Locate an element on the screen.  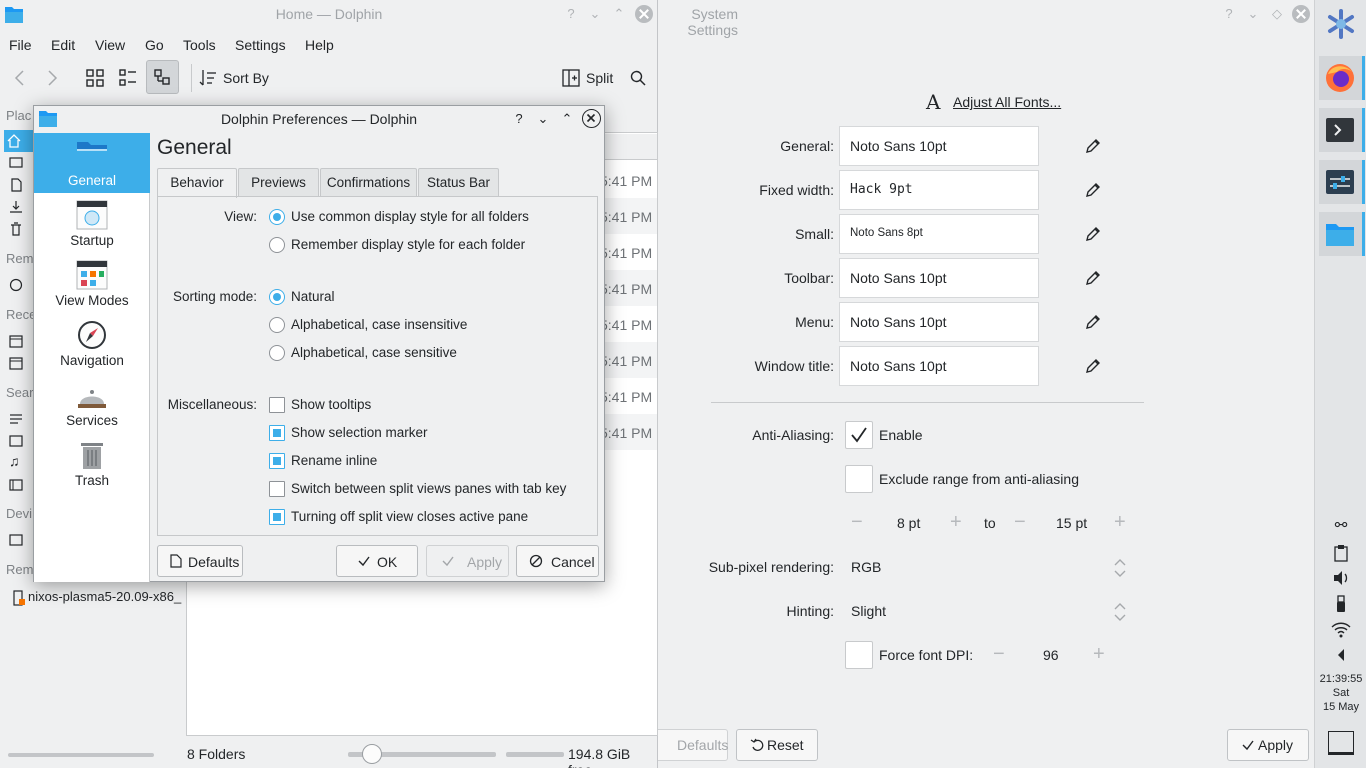
harddisk-icon is located at coordinates (16, 540).